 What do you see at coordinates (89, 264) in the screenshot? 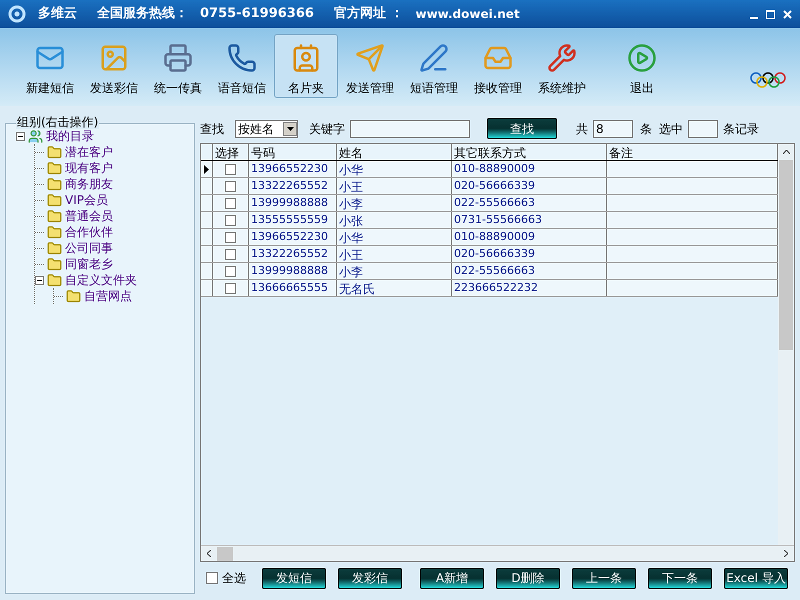
I see `tree-item: 同窗老乡` at bounding box center [89, 264].